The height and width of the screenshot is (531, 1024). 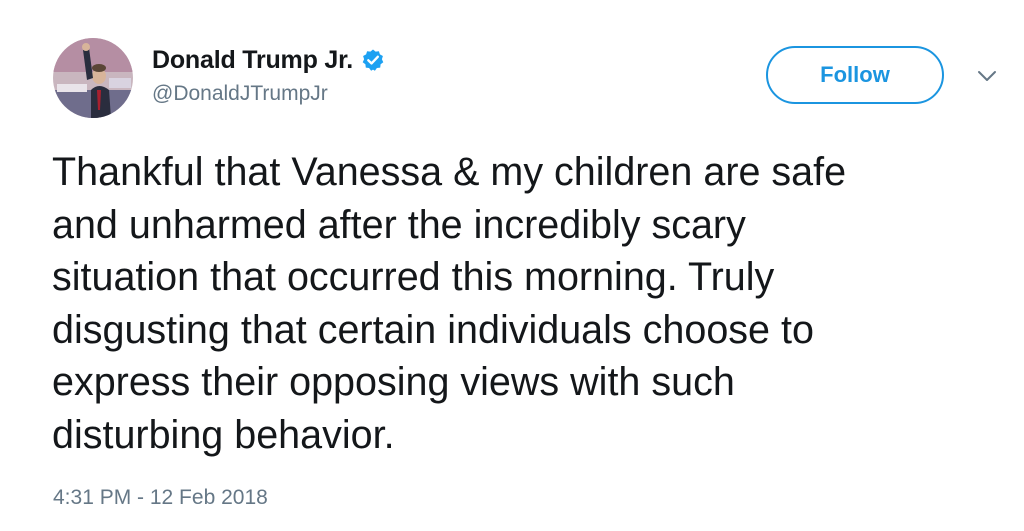 I want to click on tweet-timestamp: 4:31 PM - 12 Feb 2018, so click(x=160, y=498).